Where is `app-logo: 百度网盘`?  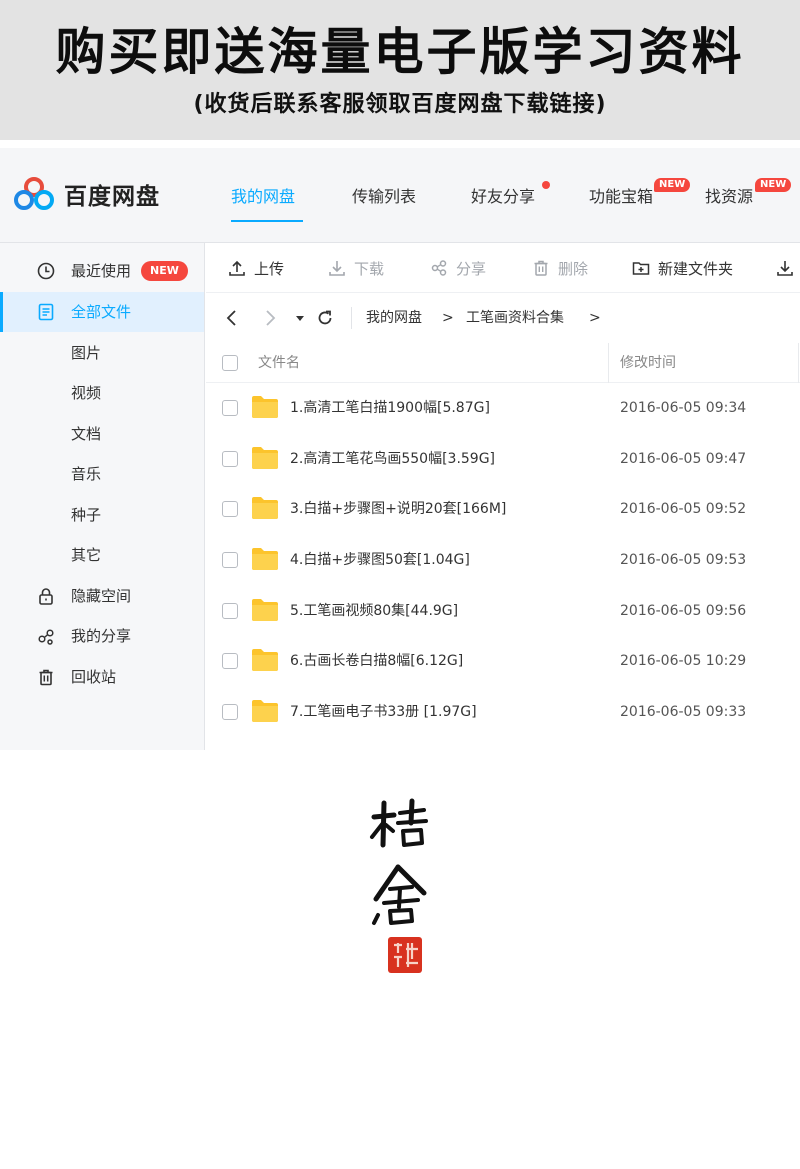
app-logo: 百度网盘 is located at coordinates (87, 194).